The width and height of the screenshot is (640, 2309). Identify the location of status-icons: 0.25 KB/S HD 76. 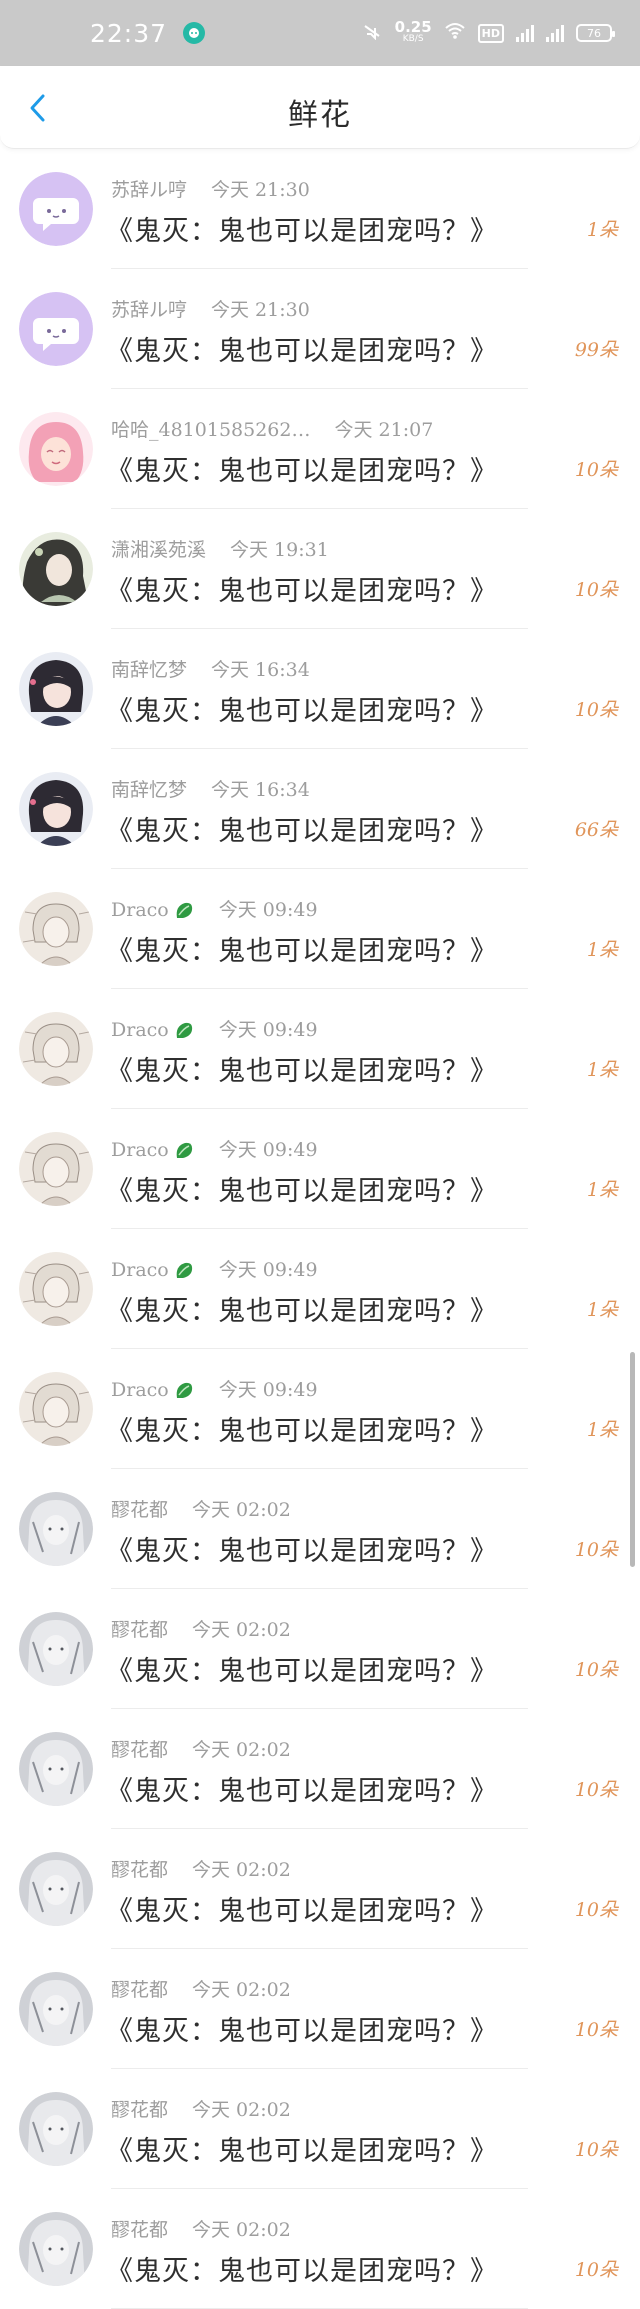
(488, 33).